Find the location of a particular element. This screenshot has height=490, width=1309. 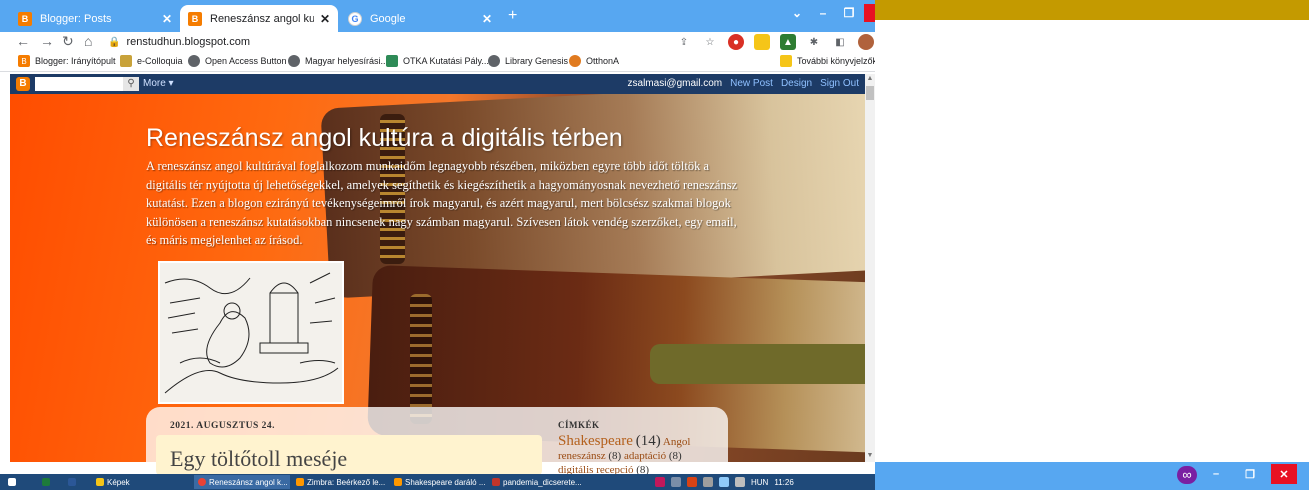

clock: 11:26 is located at coordinates (783, 482).